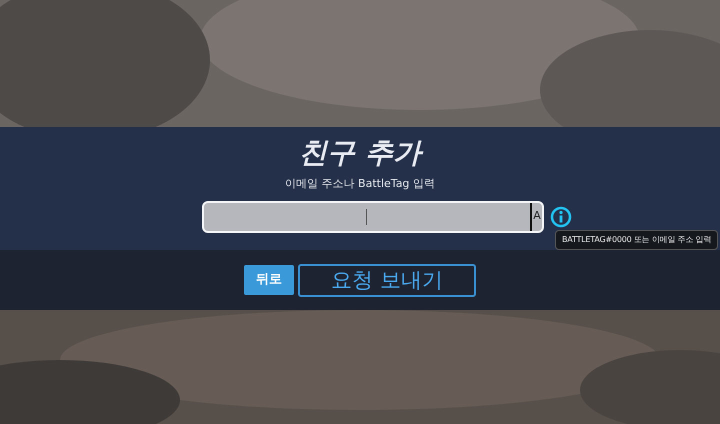 Image resolution: width=720 pixels, height=424 pixels. Describe the element at coordinates (360, 153) in the screenshot. I see `dialog-title: 친구 추가` at that location.